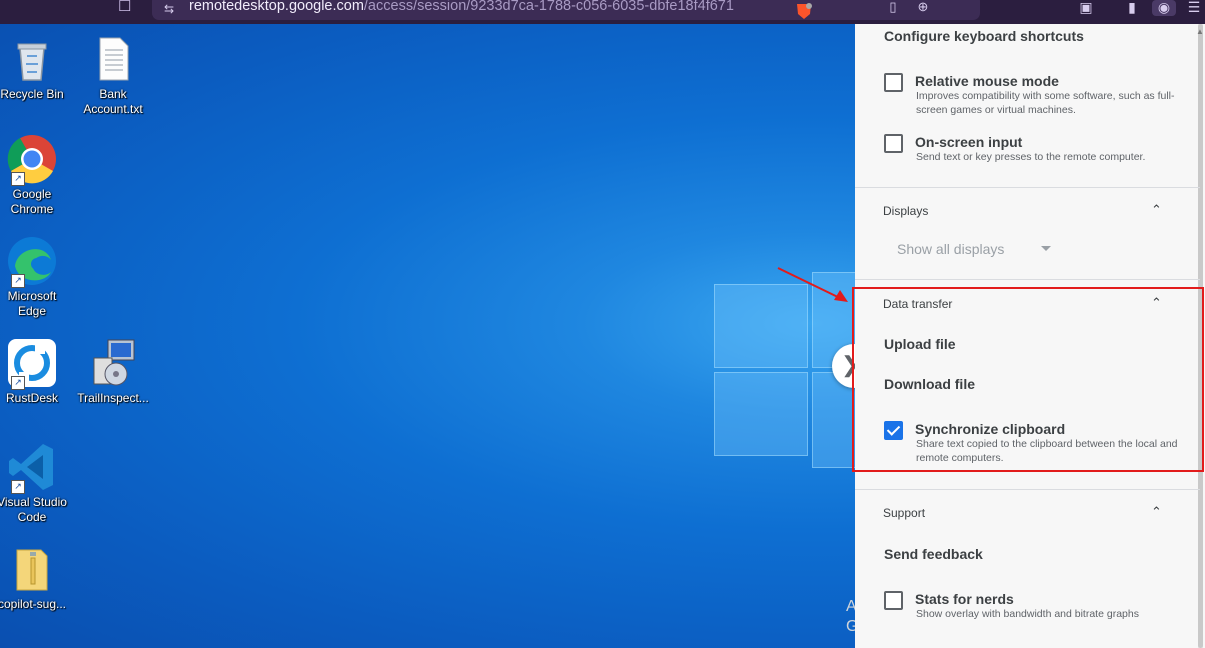 This screenshot has height=648, width=1205. Describe the element at coordinates (127, 8) in the screenshot. I see `bookmark-icon: ☐` at that location.